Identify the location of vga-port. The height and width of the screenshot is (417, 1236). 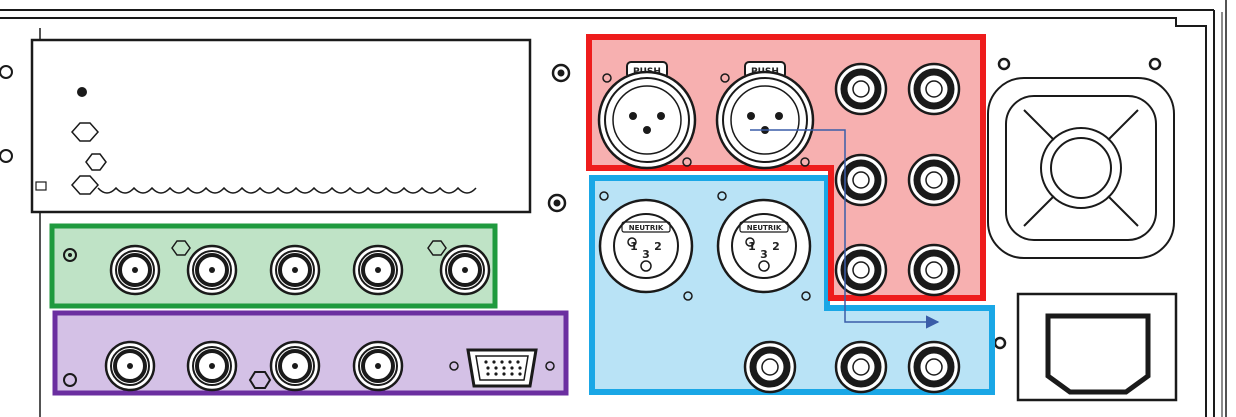
(502, 368).